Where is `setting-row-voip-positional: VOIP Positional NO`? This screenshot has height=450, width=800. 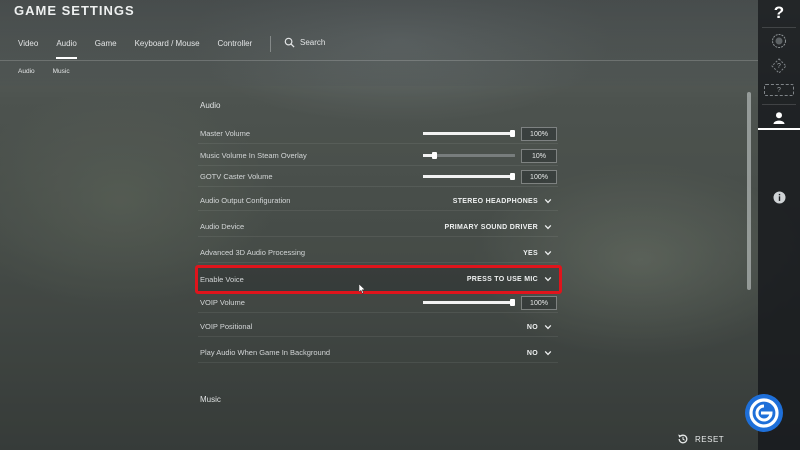 setting-row-voip-positional: VOIP Positional NO is located at coordinates (378, 327).